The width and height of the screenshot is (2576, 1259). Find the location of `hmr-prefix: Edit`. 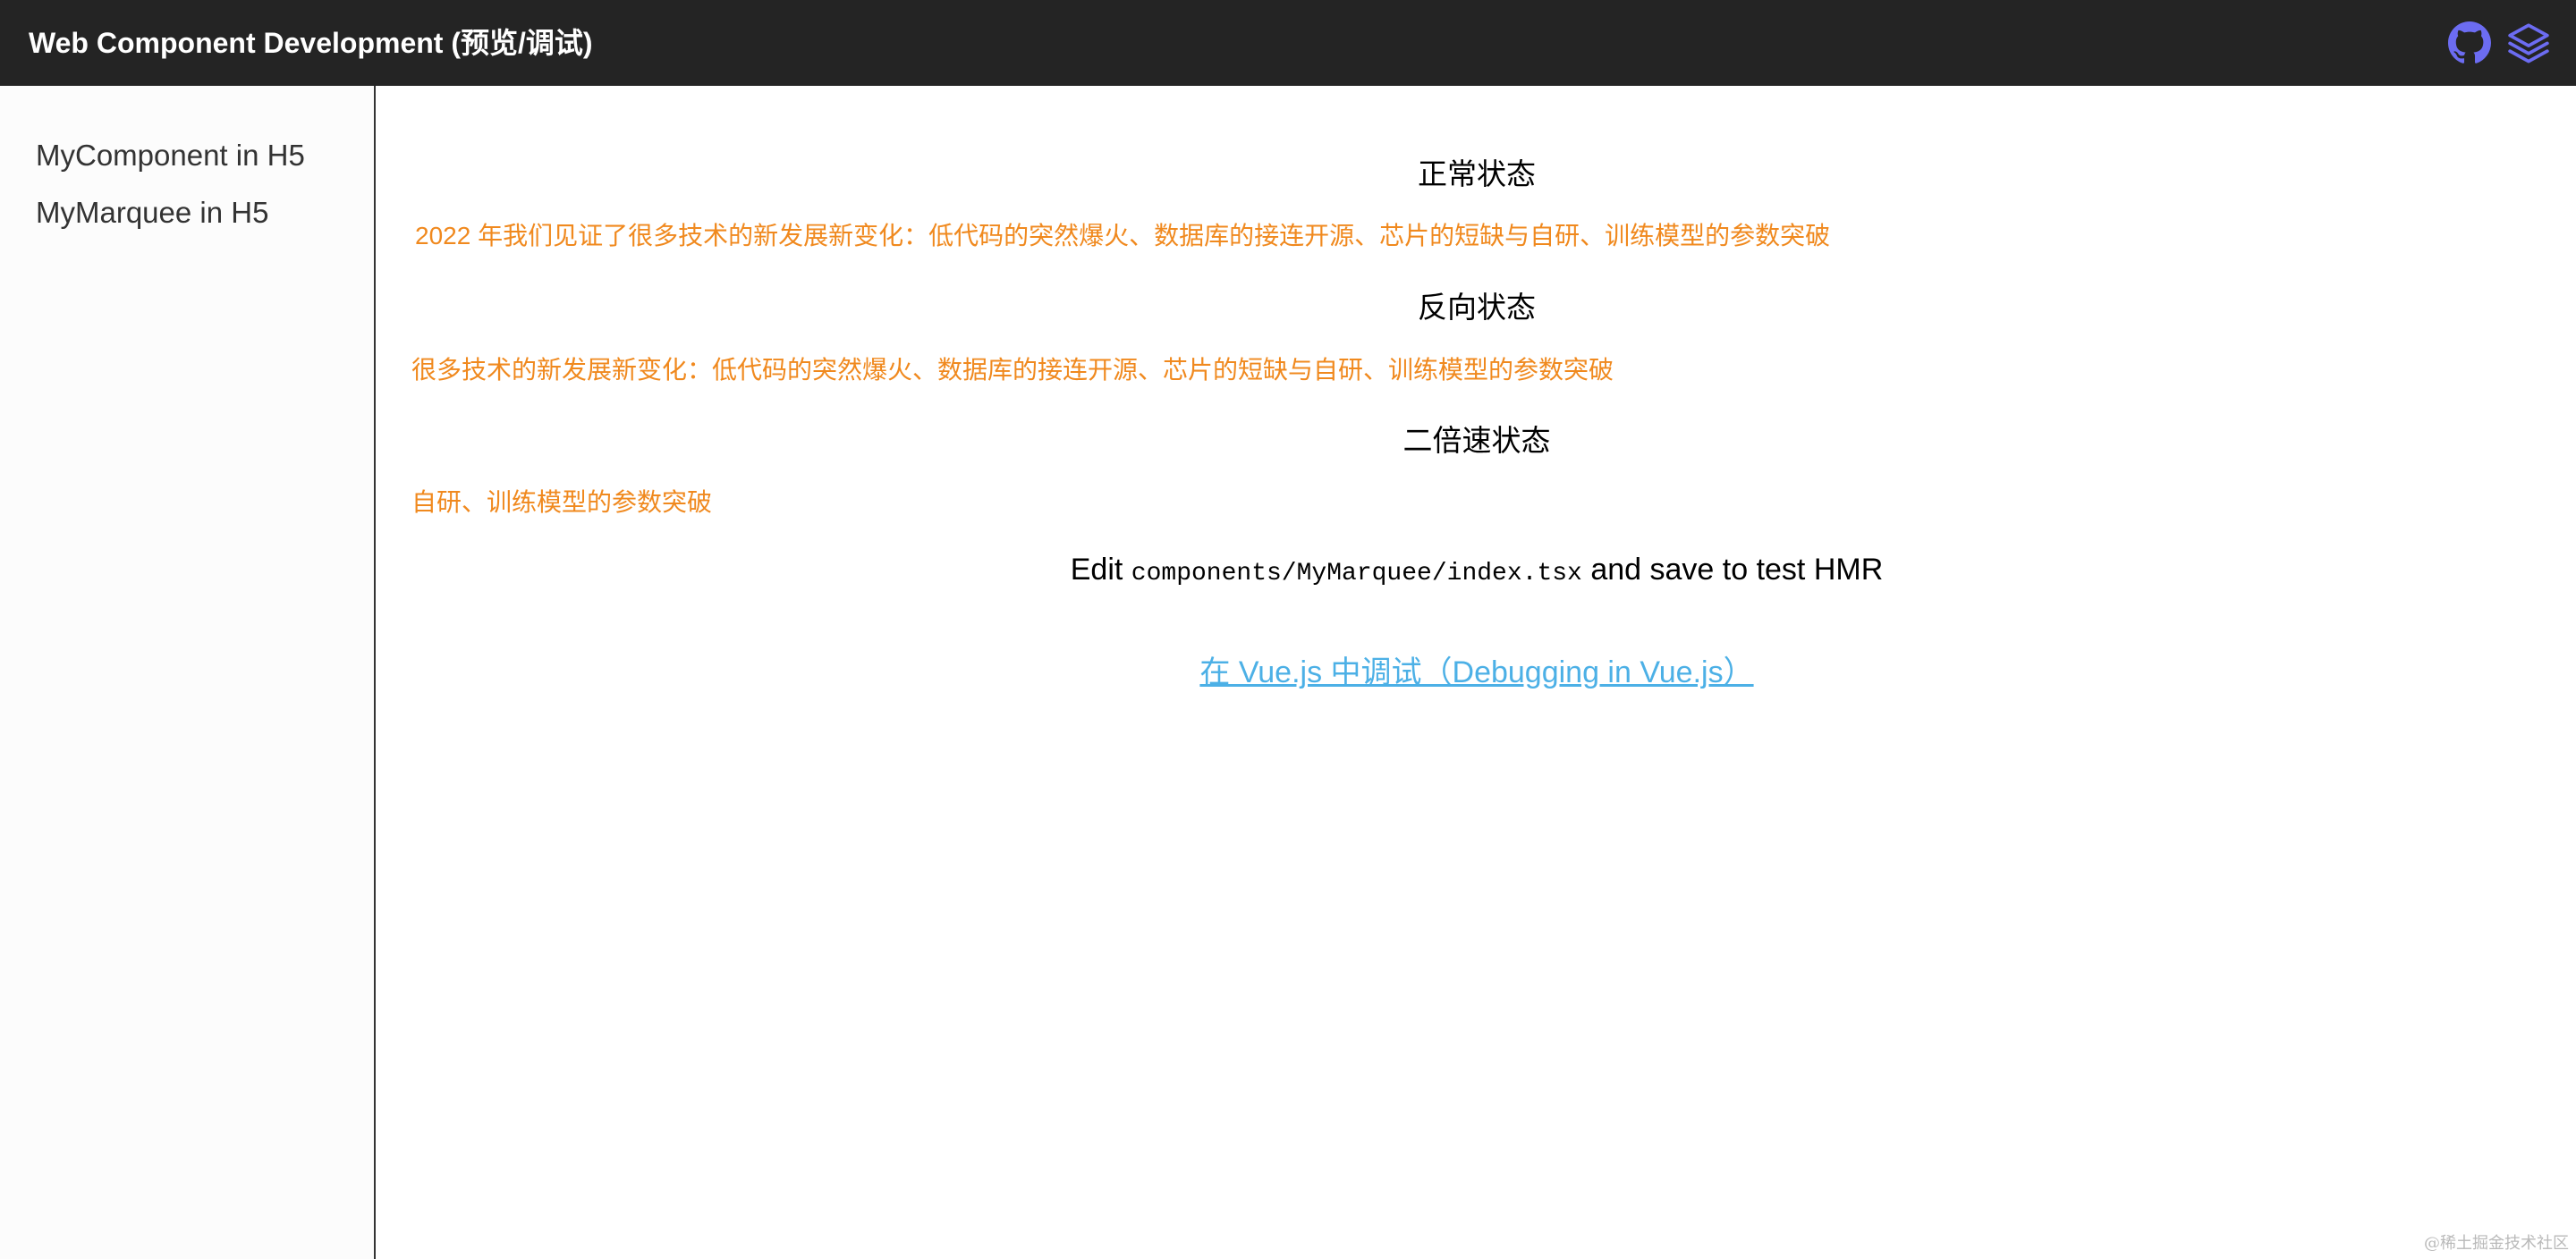

hmr-prefix: Edit is located at coordinates (1096, 570).